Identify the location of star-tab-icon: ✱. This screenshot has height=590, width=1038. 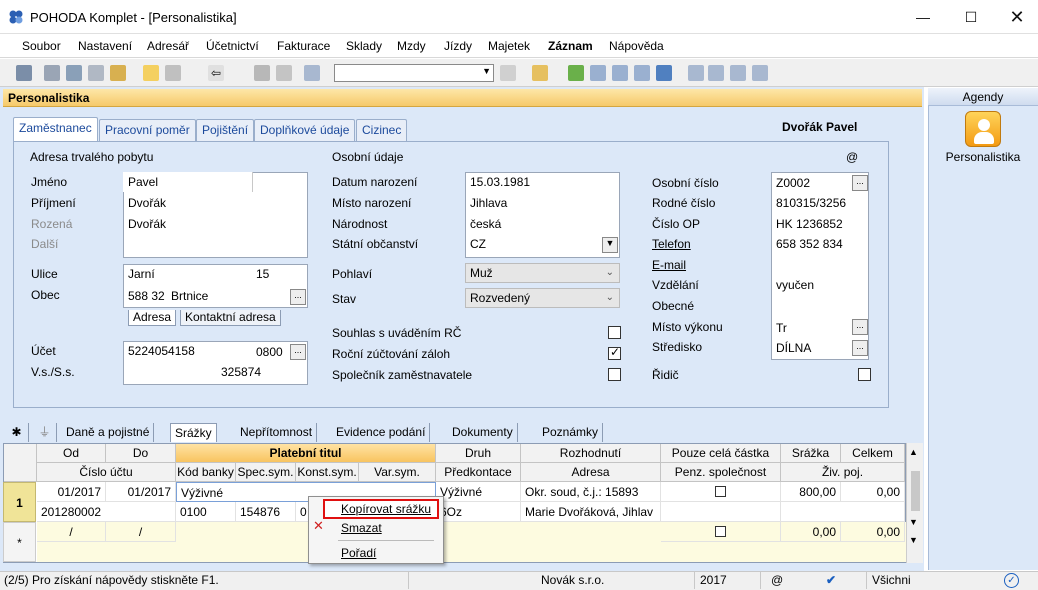
(17, 432).